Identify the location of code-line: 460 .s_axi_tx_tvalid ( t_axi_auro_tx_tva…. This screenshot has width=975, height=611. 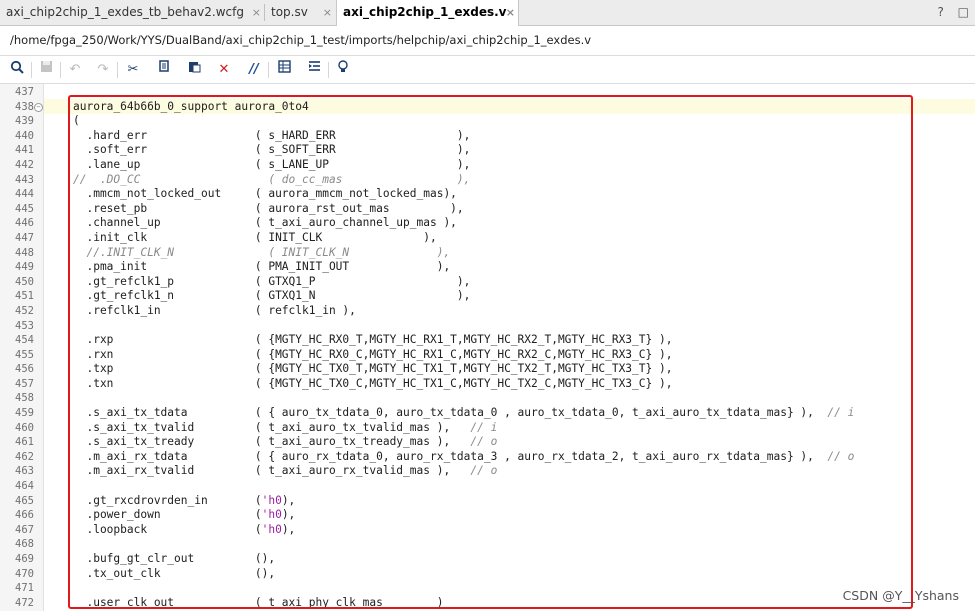
(487, 428).